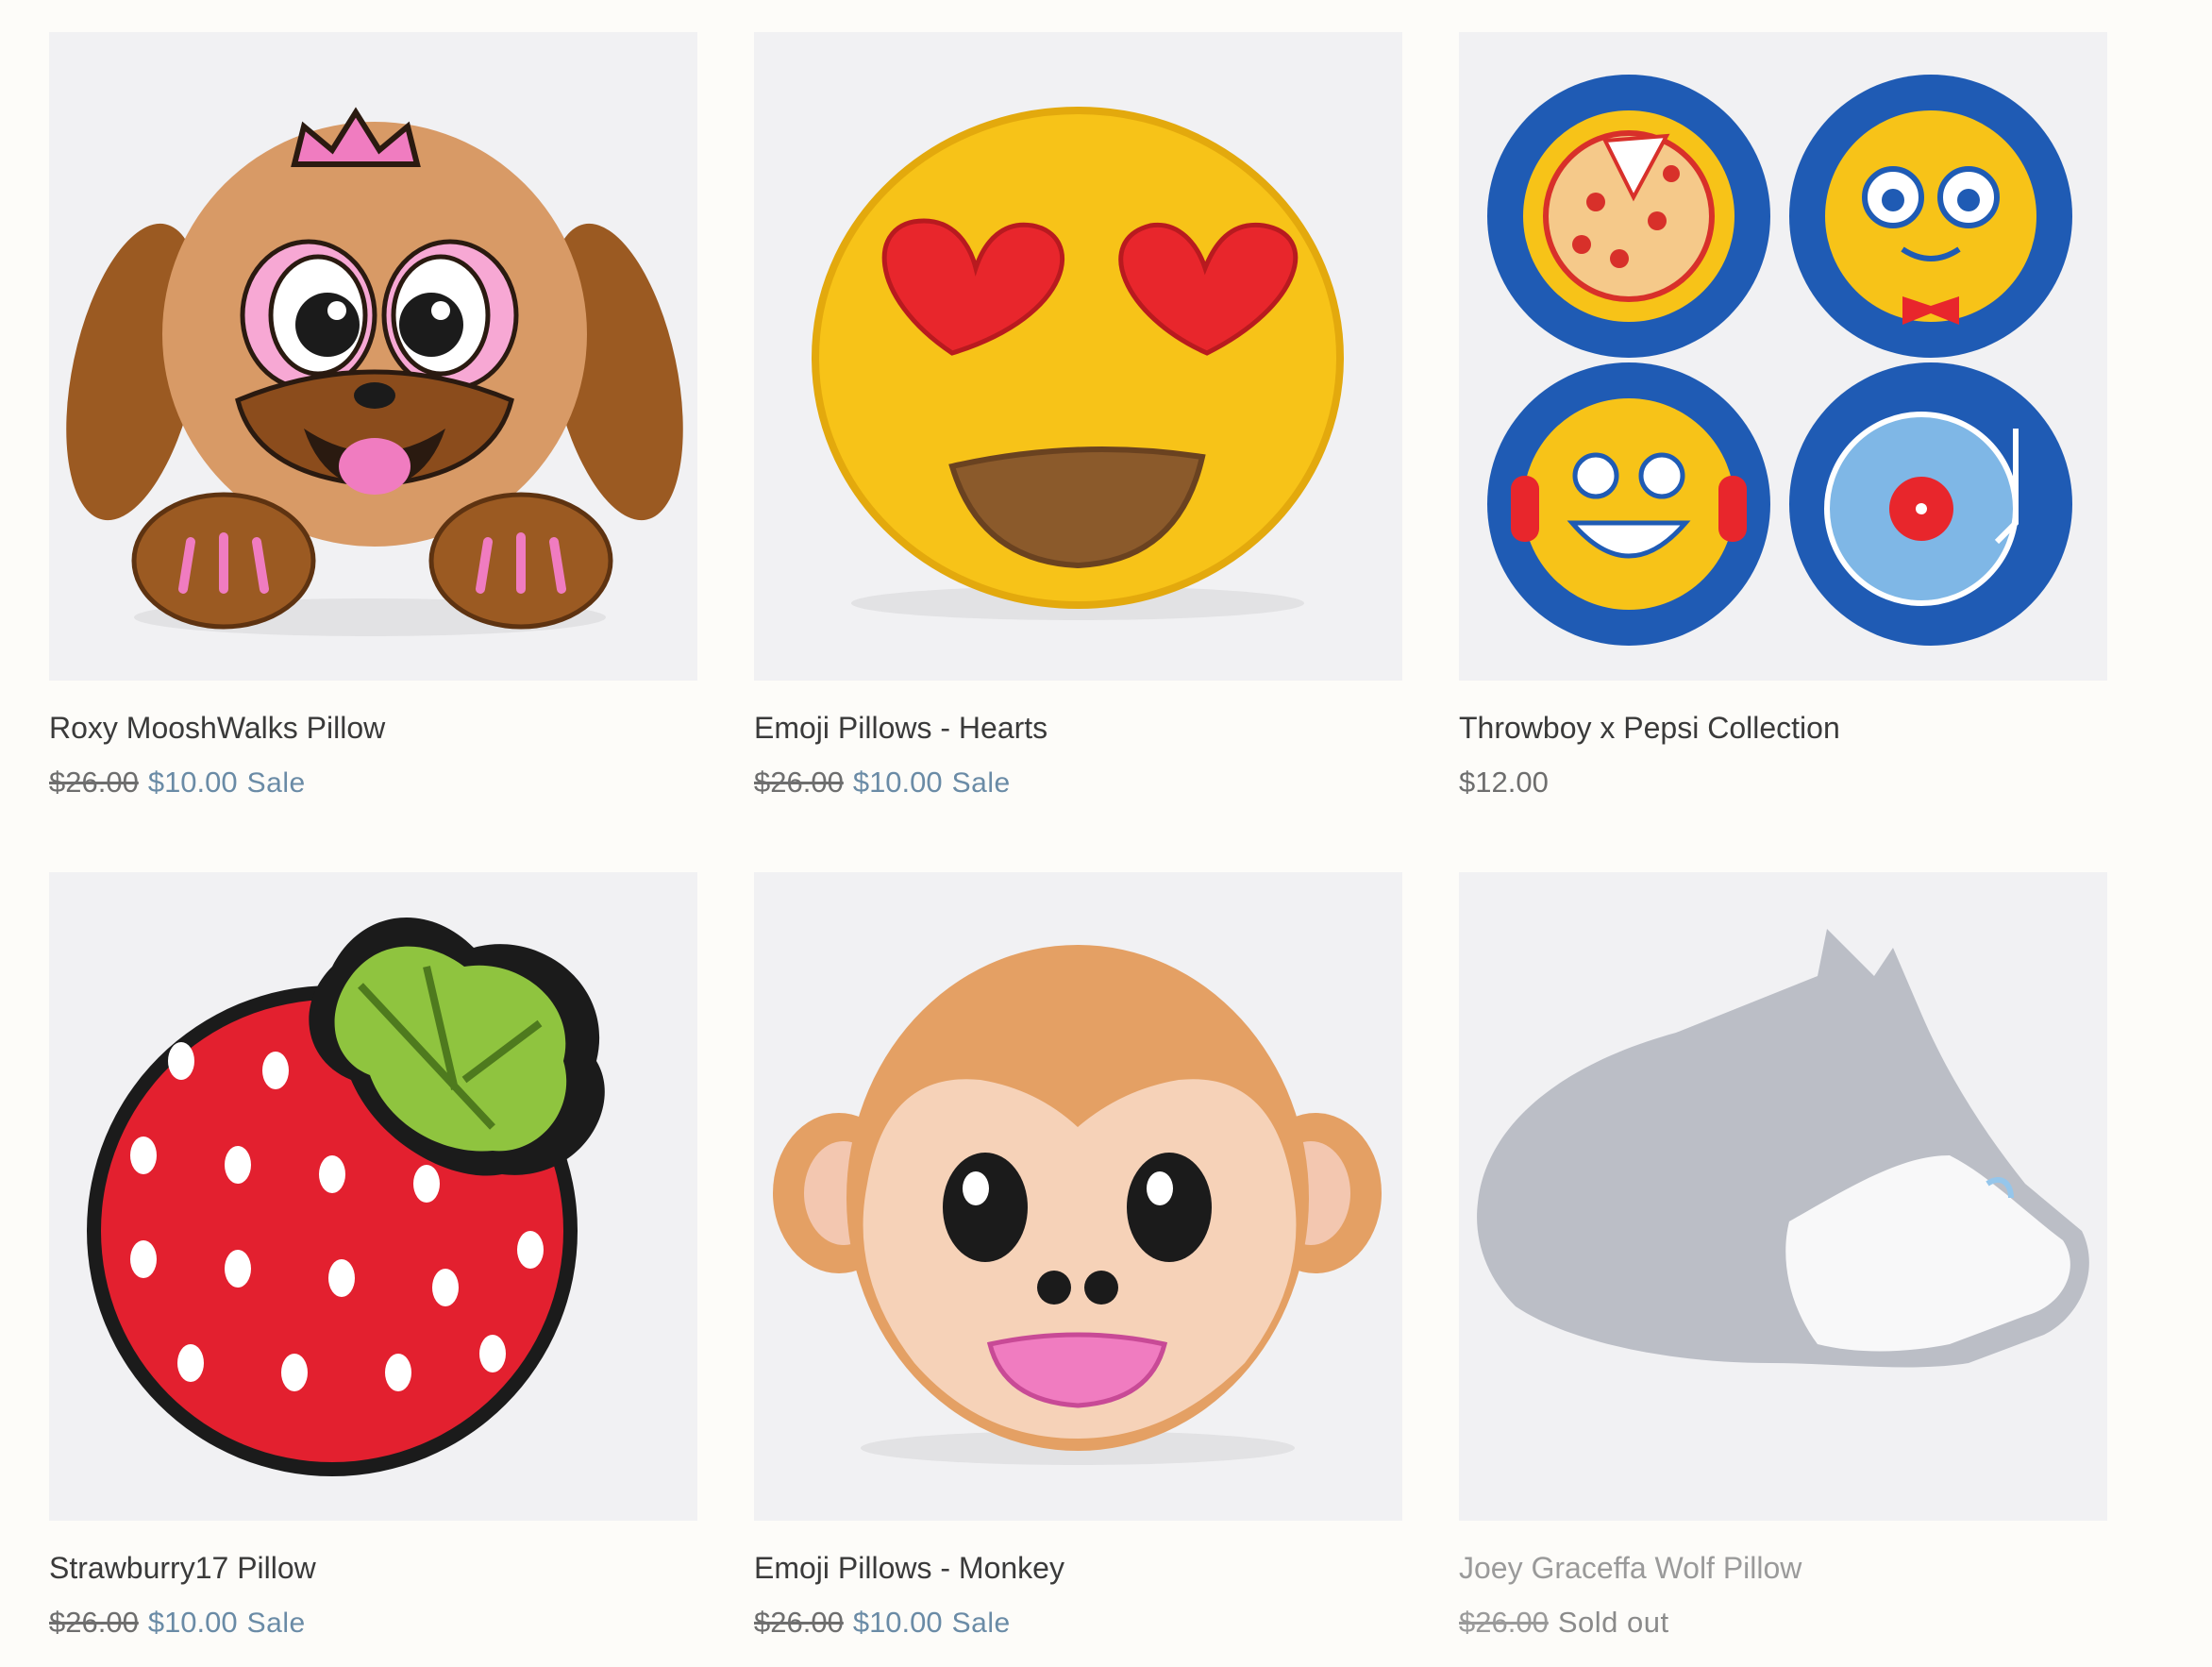  I want to click on product-image-pepsi-collection, so click(1783, 356).